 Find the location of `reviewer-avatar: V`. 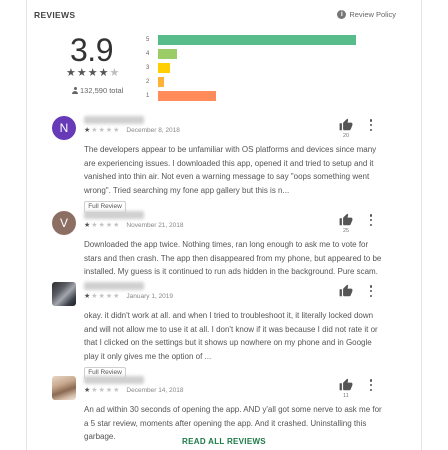

reviewer-avatar: V is located at coordinates (64, 223).